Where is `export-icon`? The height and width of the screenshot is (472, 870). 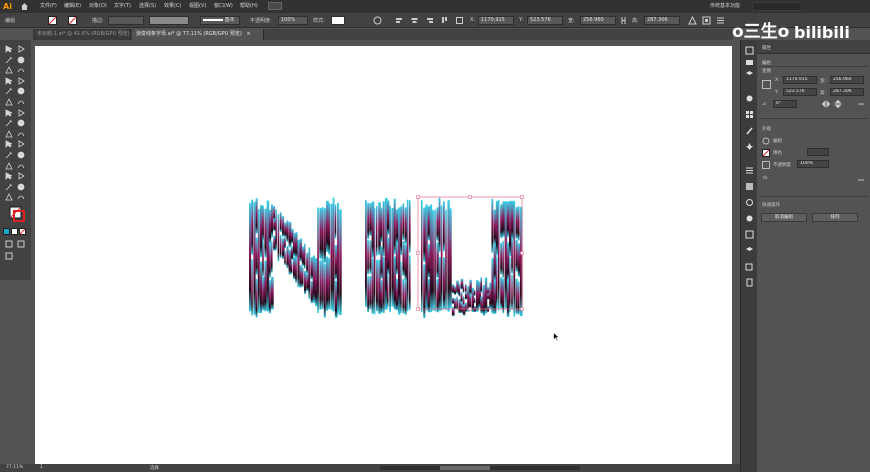
export-icon is located at coordinates (749, 266).